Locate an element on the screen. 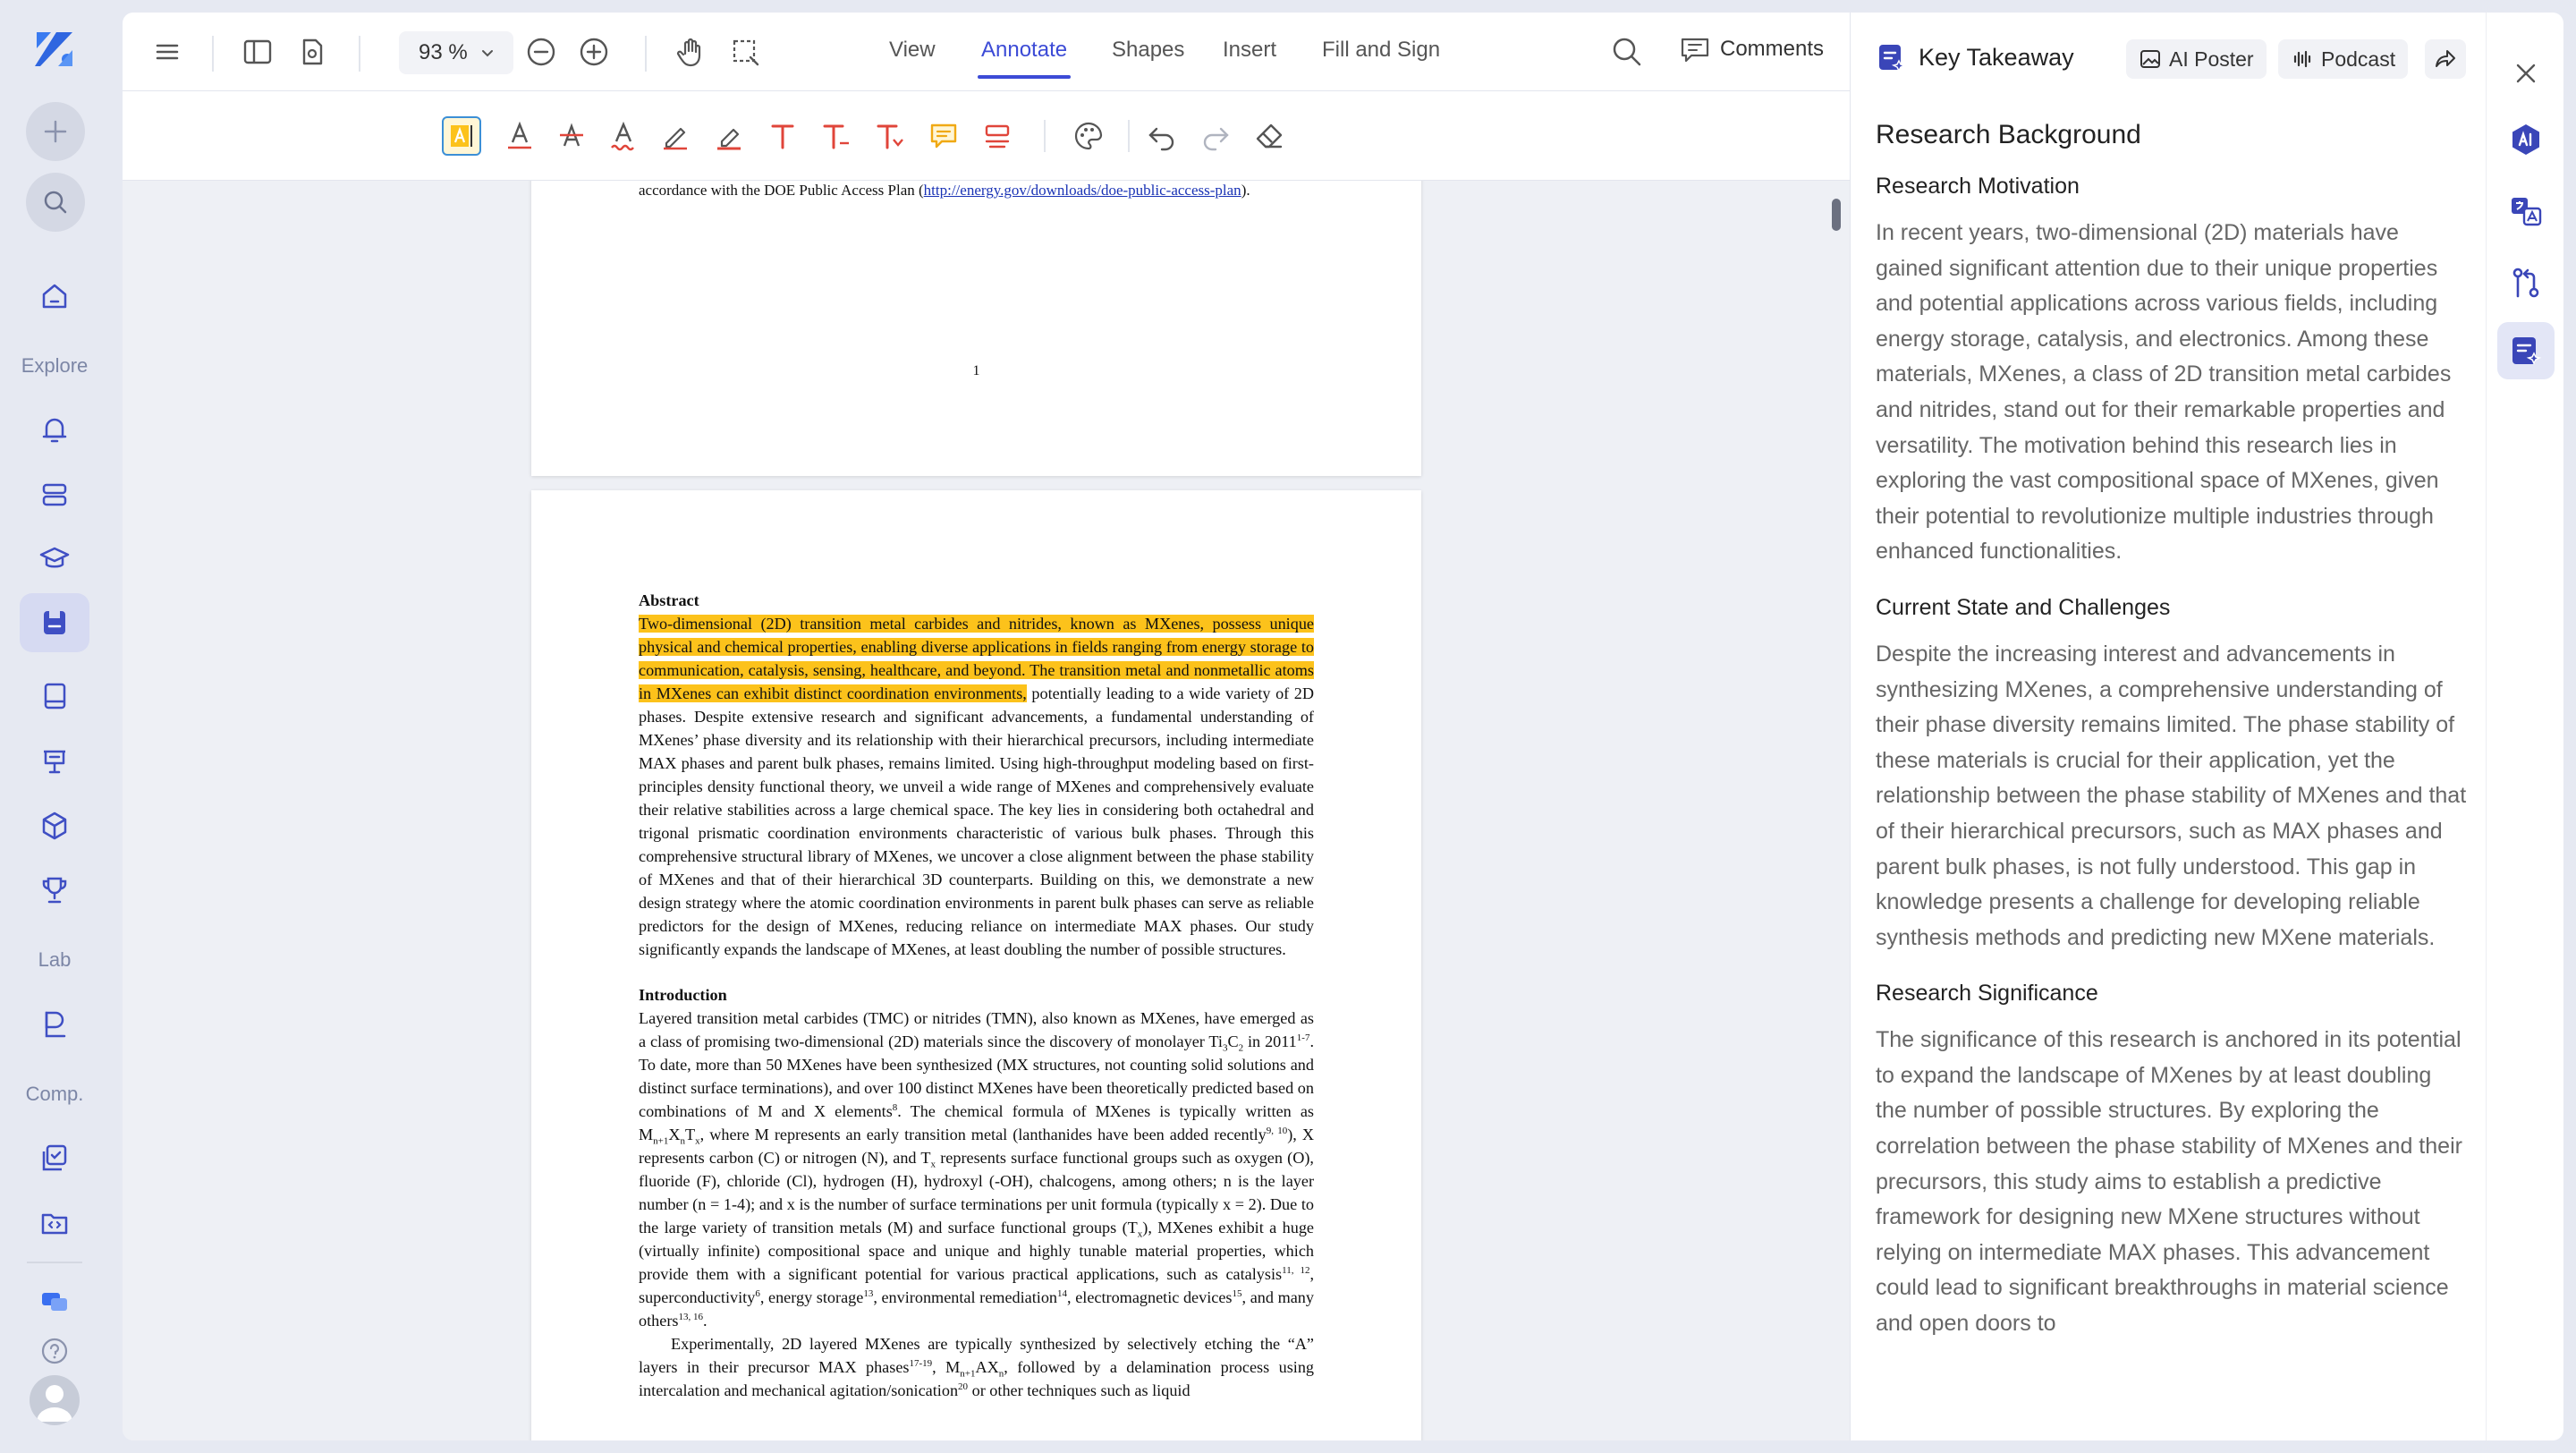 The width and height of the screenshot is (2576, 1453). tab-fill-and-sign: Fill and Sign is located at coordinates (1381, 57).